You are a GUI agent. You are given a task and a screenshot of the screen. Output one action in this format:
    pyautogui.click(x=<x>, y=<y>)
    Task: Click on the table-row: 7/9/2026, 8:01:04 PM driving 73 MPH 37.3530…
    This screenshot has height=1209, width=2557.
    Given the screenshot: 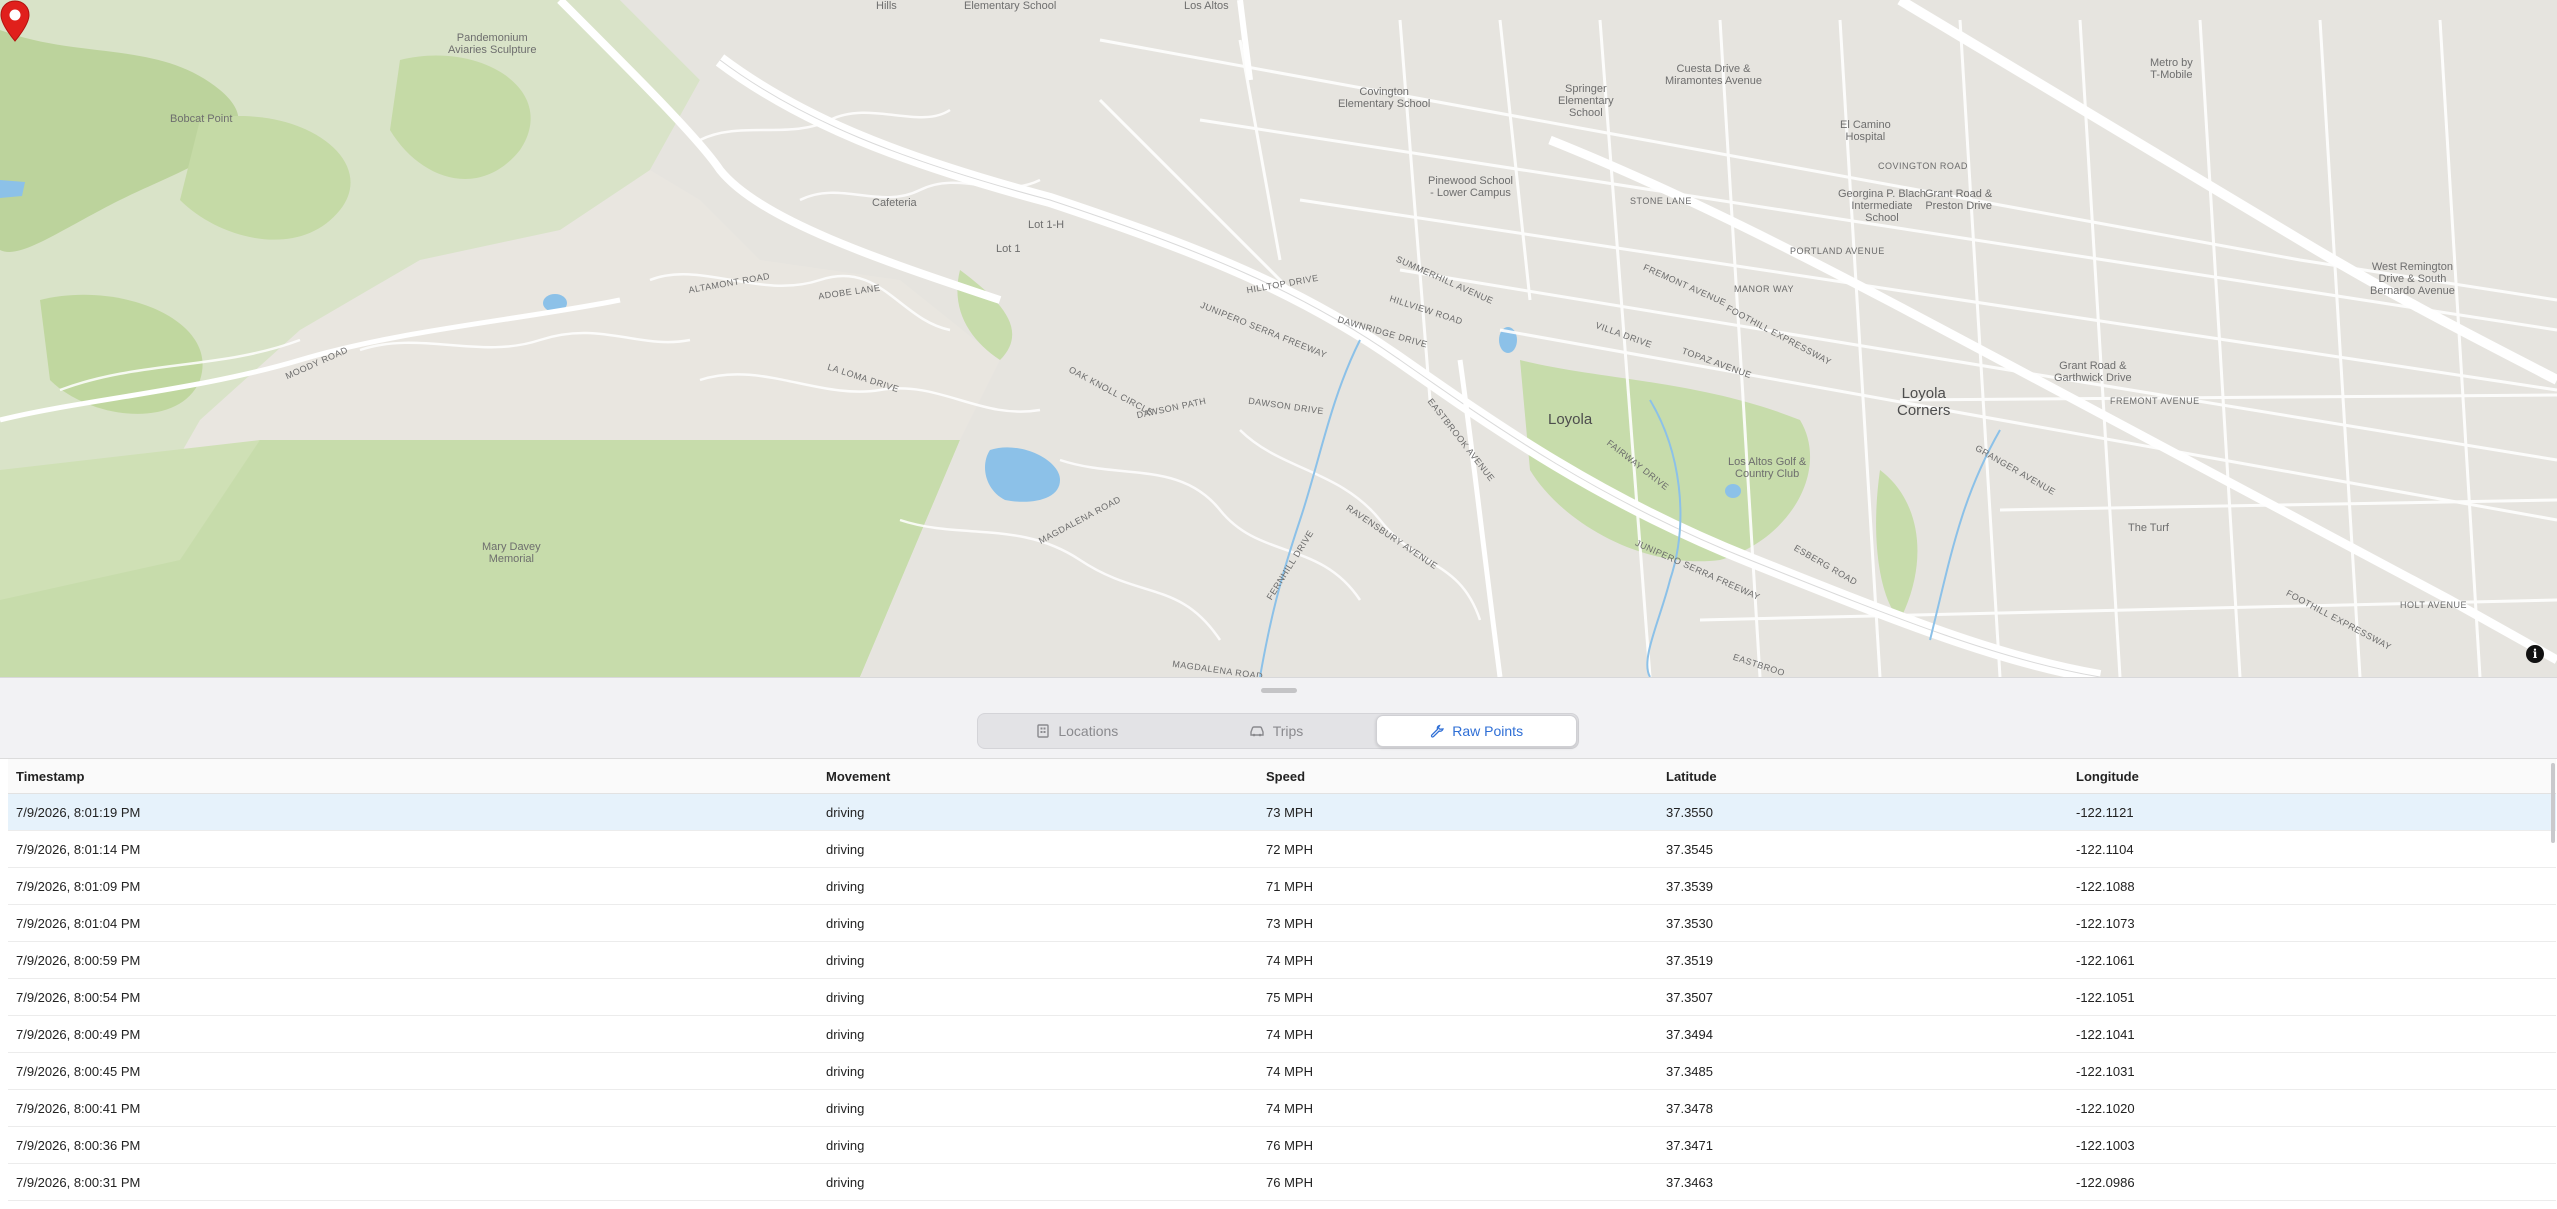 What is the action you would take?
    pyautogui.click(x=1282, y=923)
    